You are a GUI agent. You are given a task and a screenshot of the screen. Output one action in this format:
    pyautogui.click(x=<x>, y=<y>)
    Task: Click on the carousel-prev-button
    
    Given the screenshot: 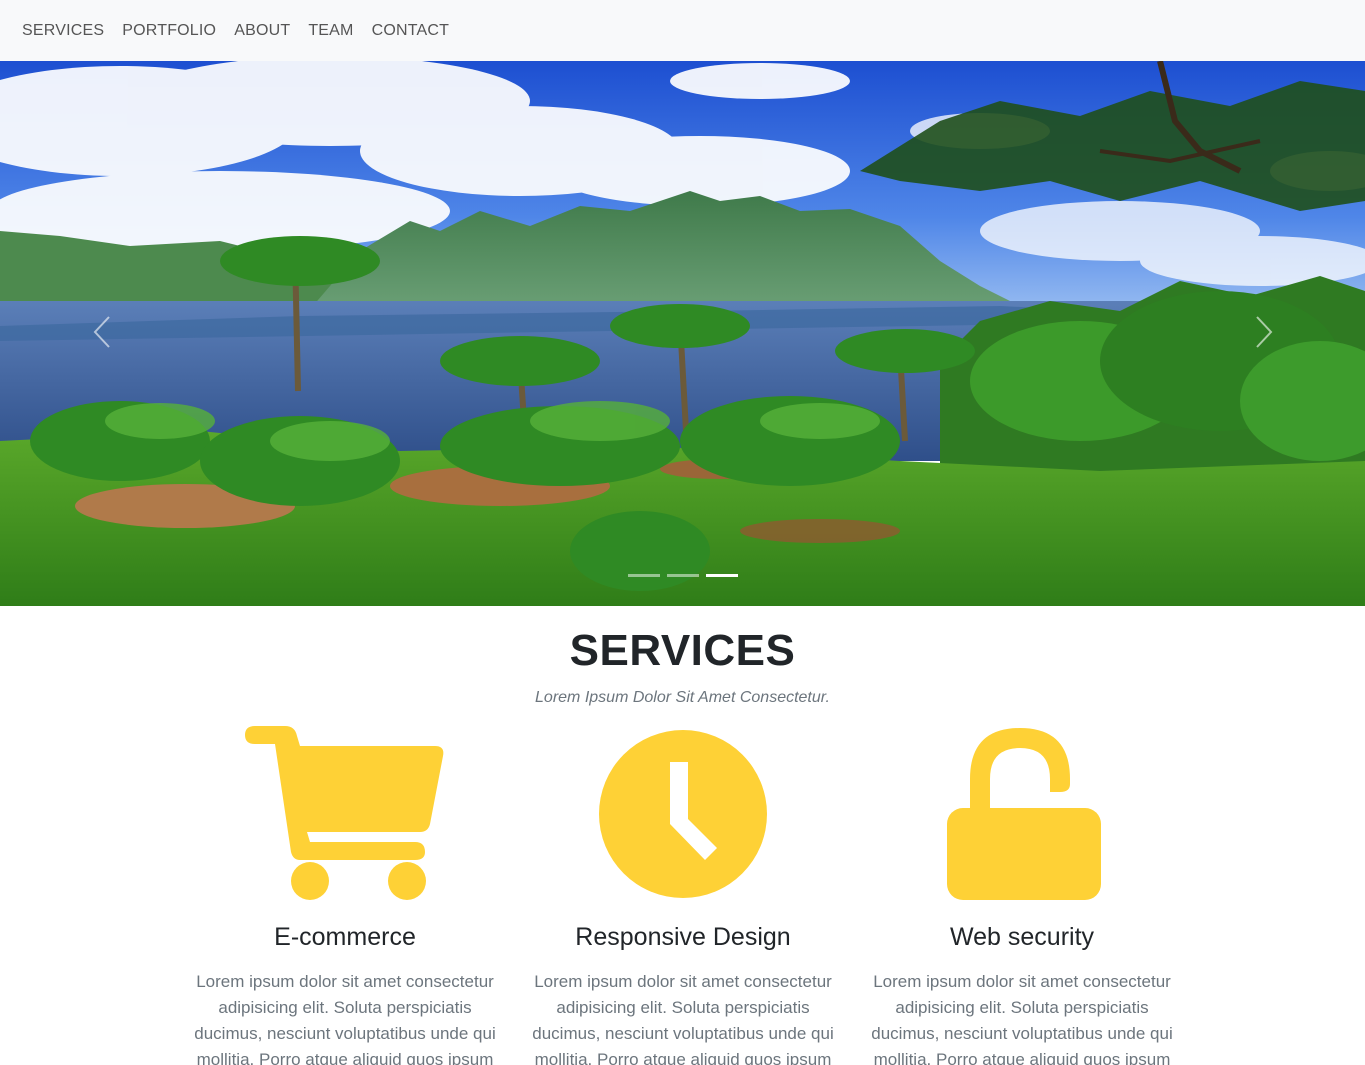 What is the action you would take?
    pyautogui.click(x=102, y=332)
    